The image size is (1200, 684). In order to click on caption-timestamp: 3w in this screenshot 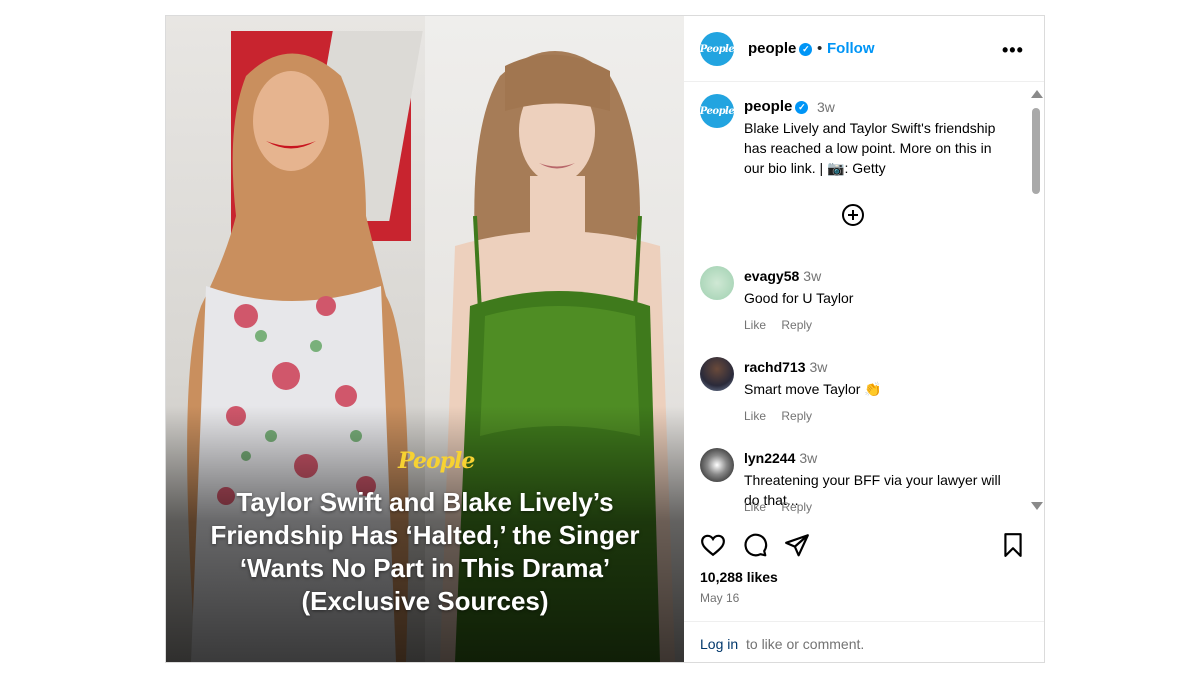, I will do `click(826, 107)`.